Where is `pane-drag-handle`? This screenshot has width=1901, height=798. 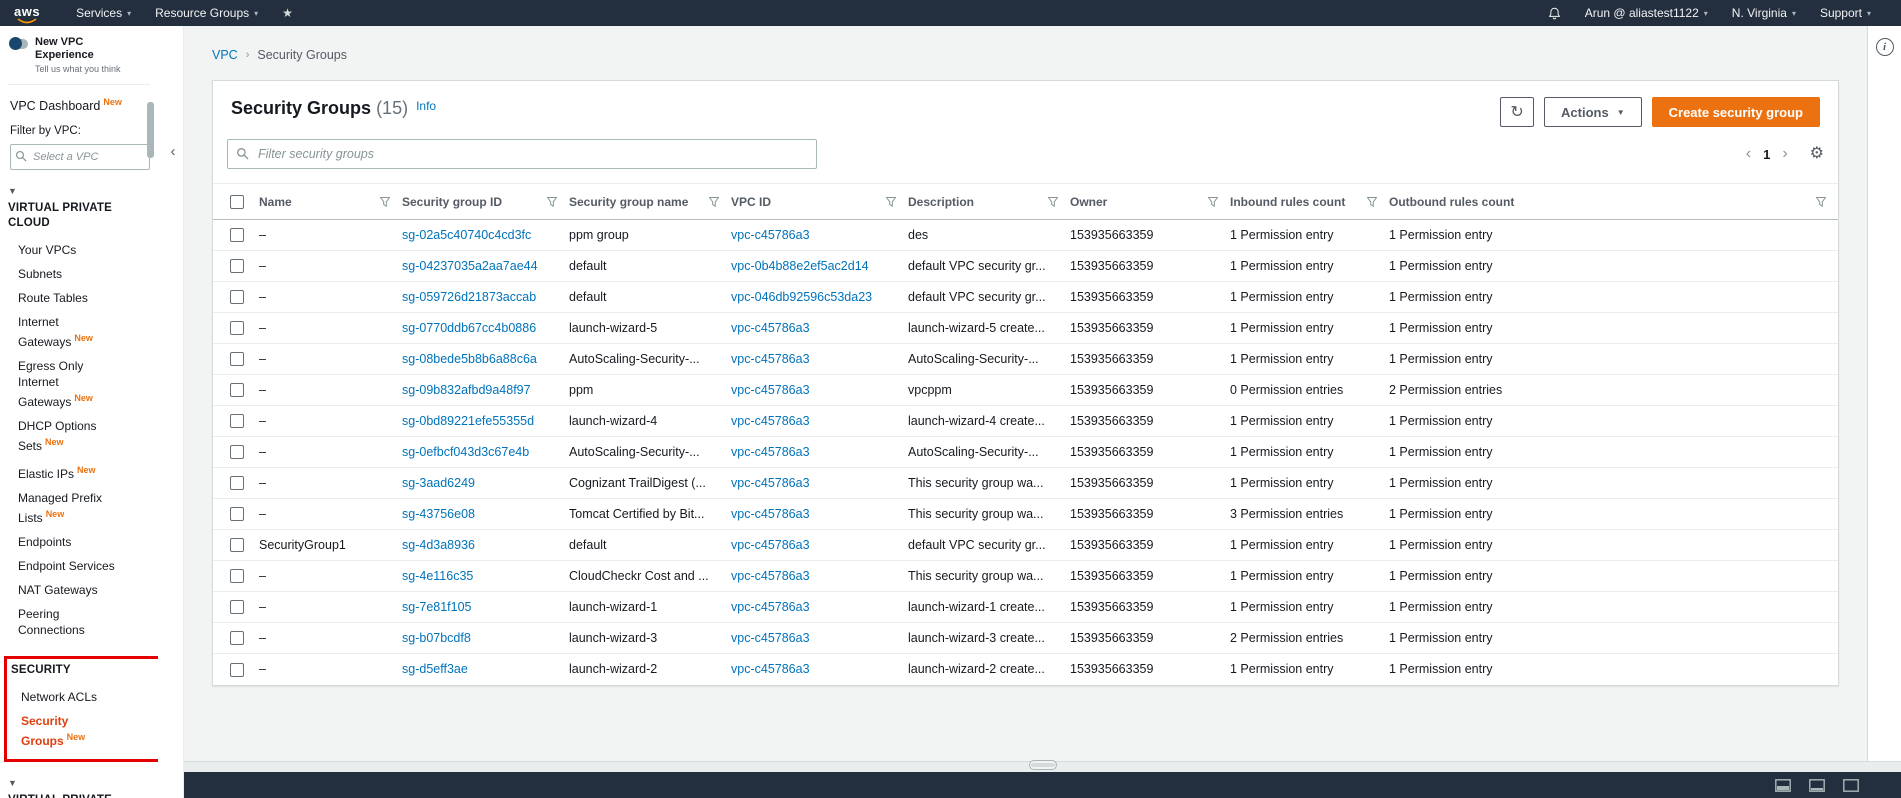
pane-drag-handle is located at coordinates (1042, 765).